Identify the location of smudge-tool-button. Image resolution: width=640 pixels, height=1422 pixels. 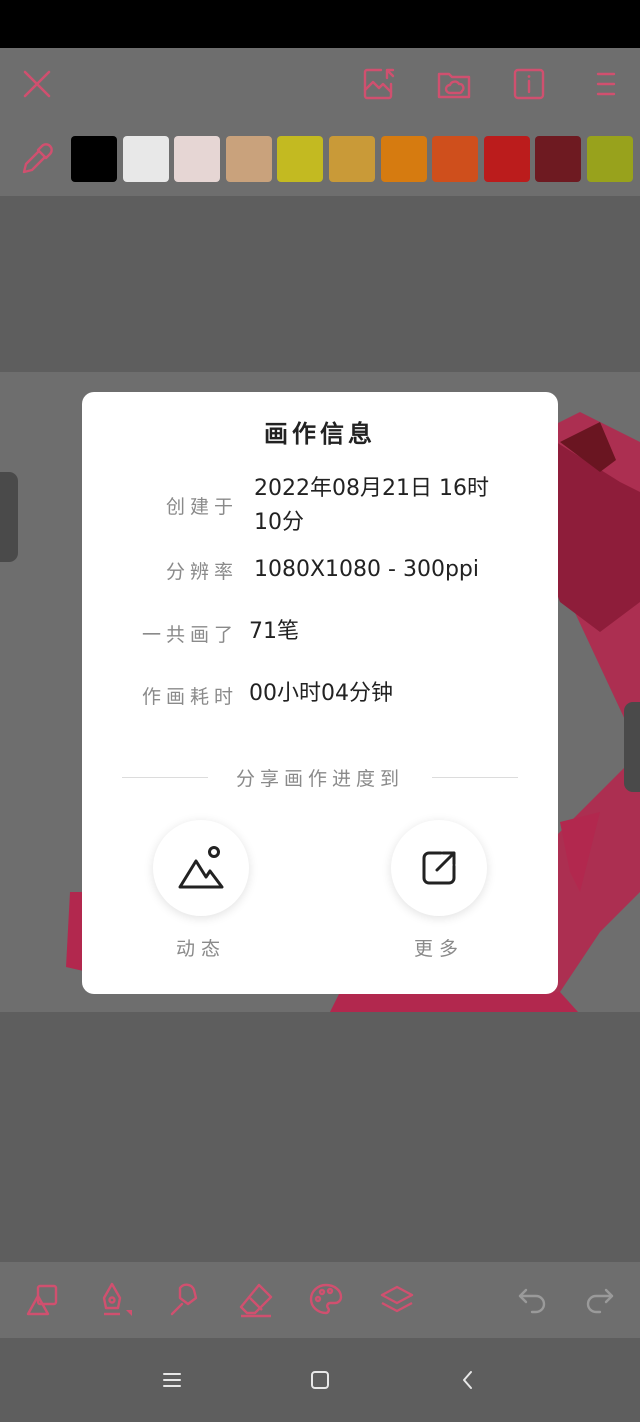
(184, 1300).